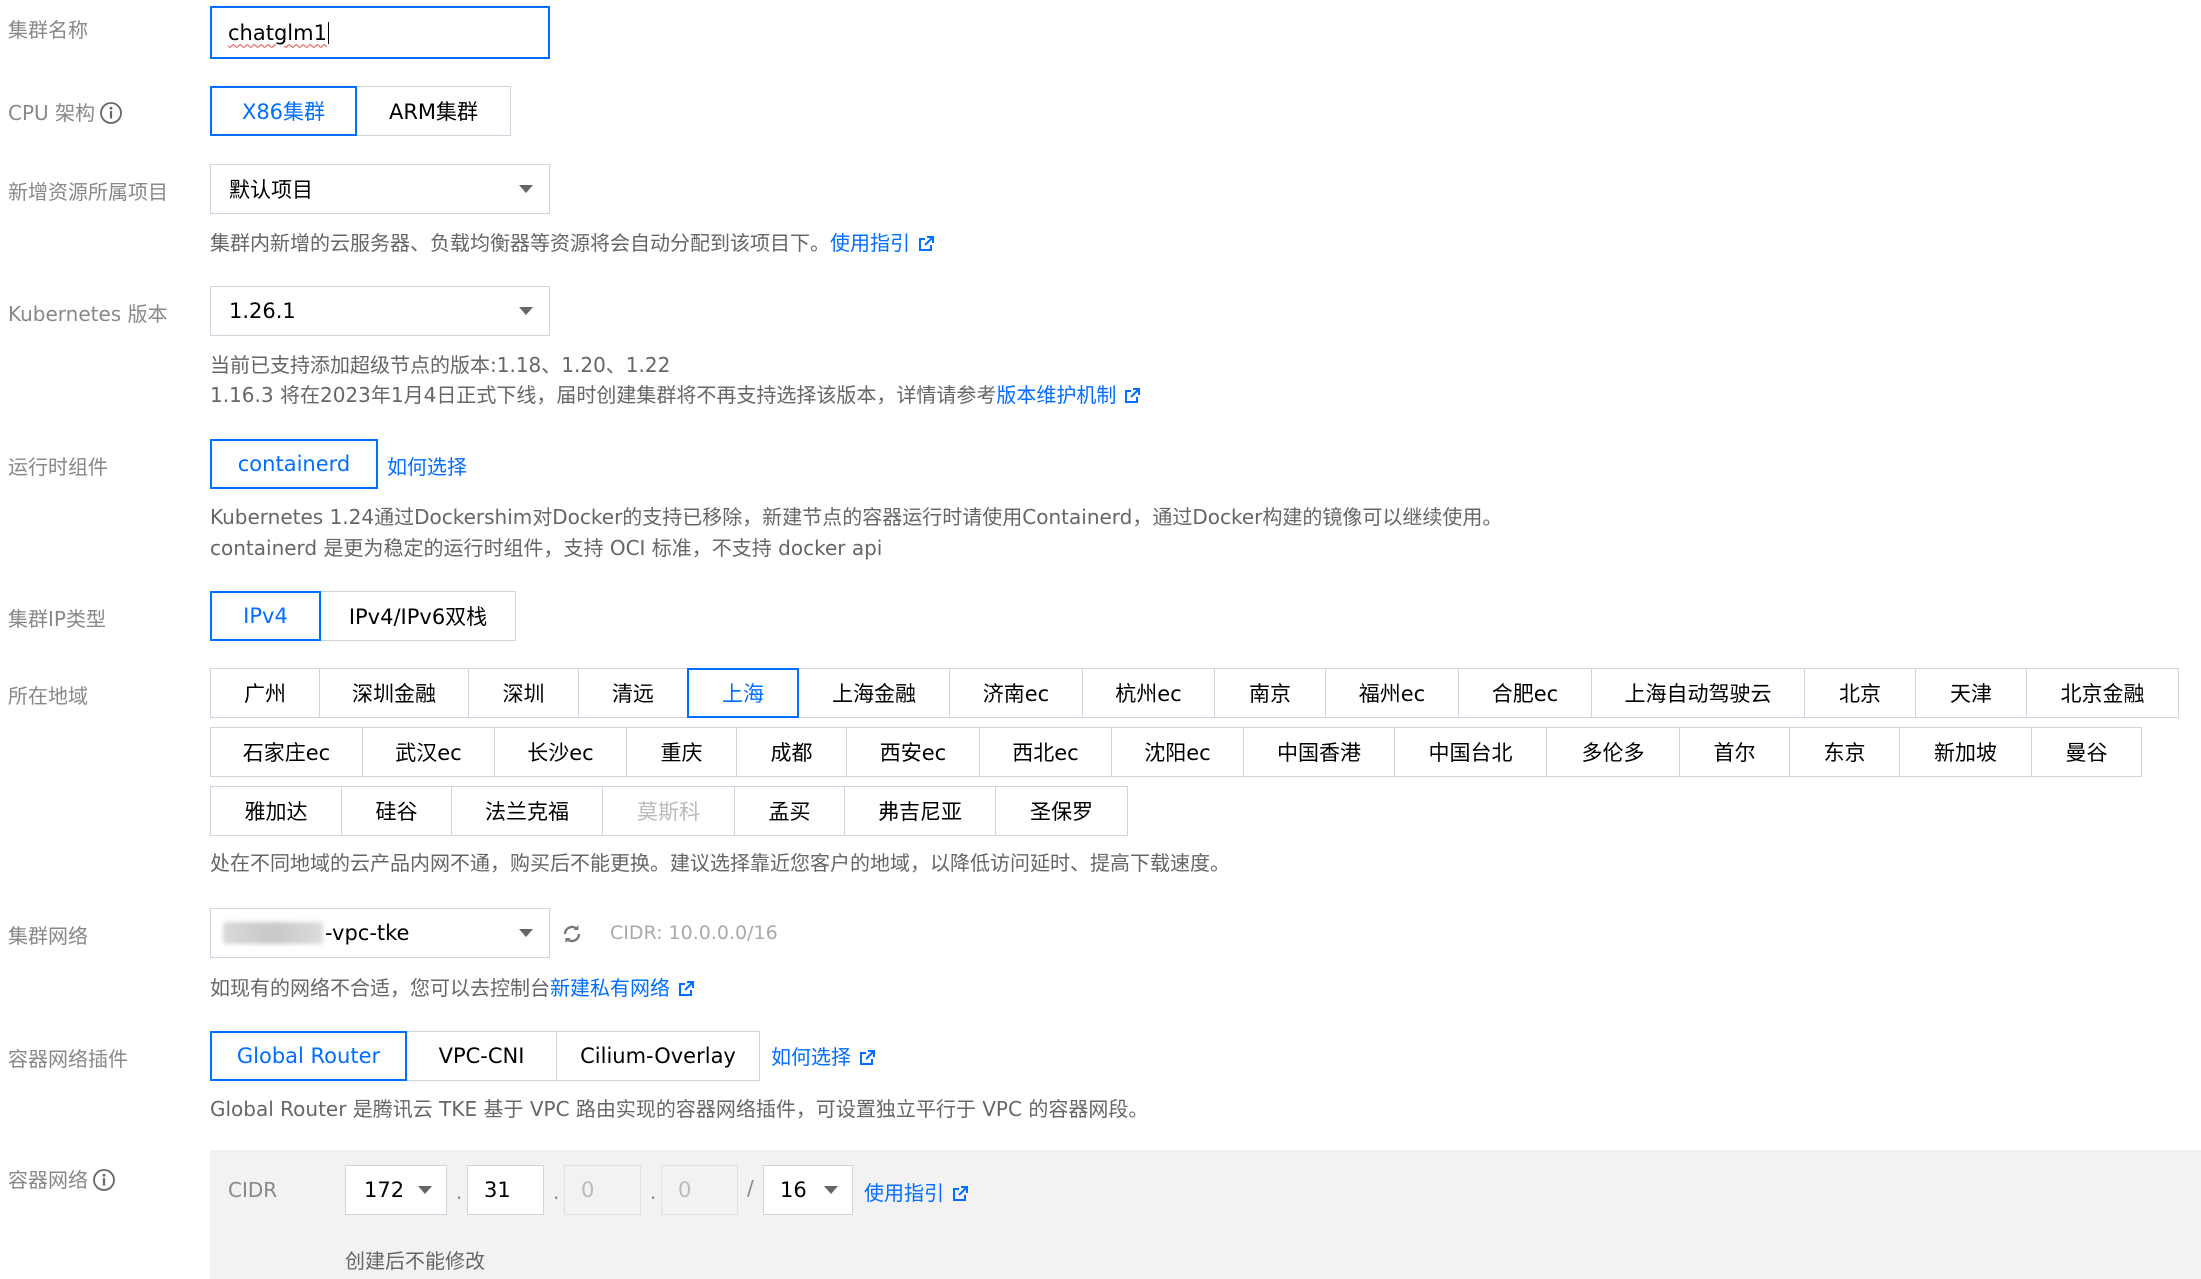 The height and width of the screenshot is (1279, 2201). What do you see at coordinates (793, 1190) in the screenshot?
I see `cidr-mask-value: 16` at bounding box center [793, 1190].